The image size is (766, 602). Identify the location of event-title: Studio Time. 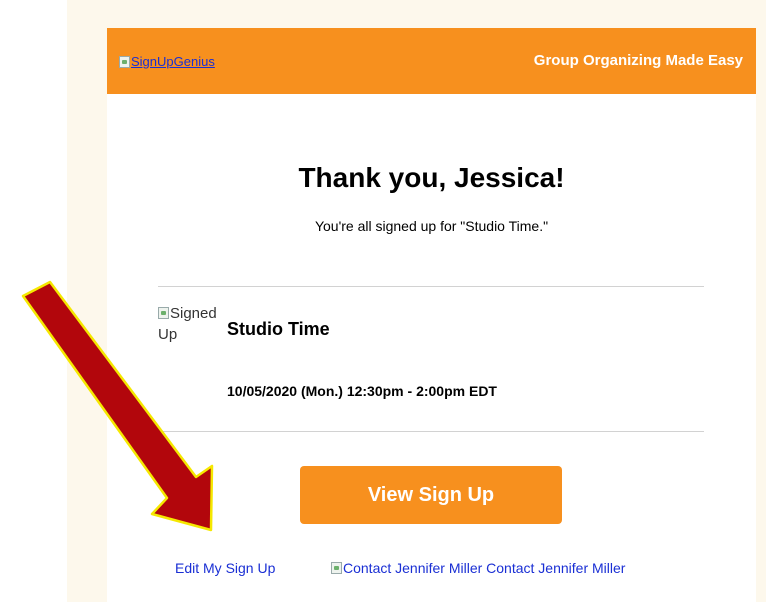
(278, 329).